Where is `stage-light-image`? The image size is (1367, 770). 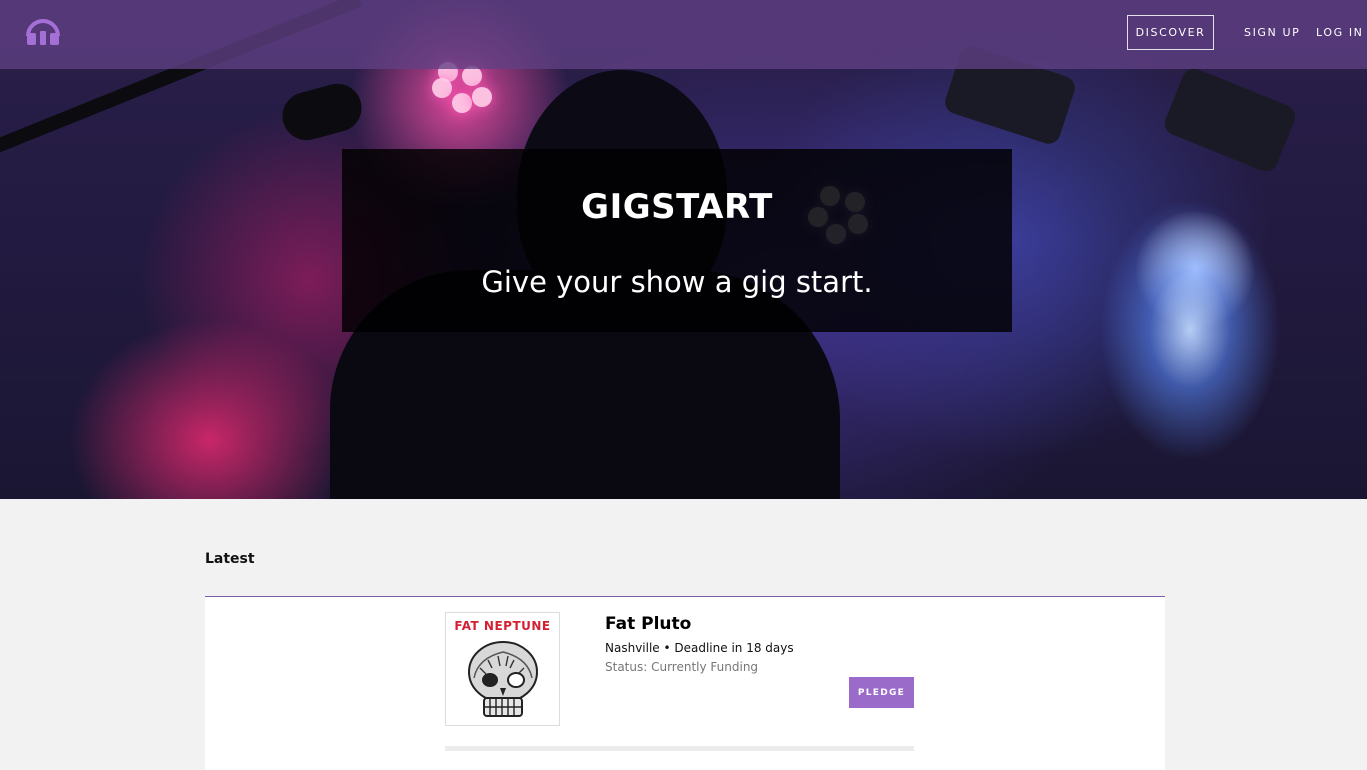
stage-light-image is located at coordinates (1230, 120).